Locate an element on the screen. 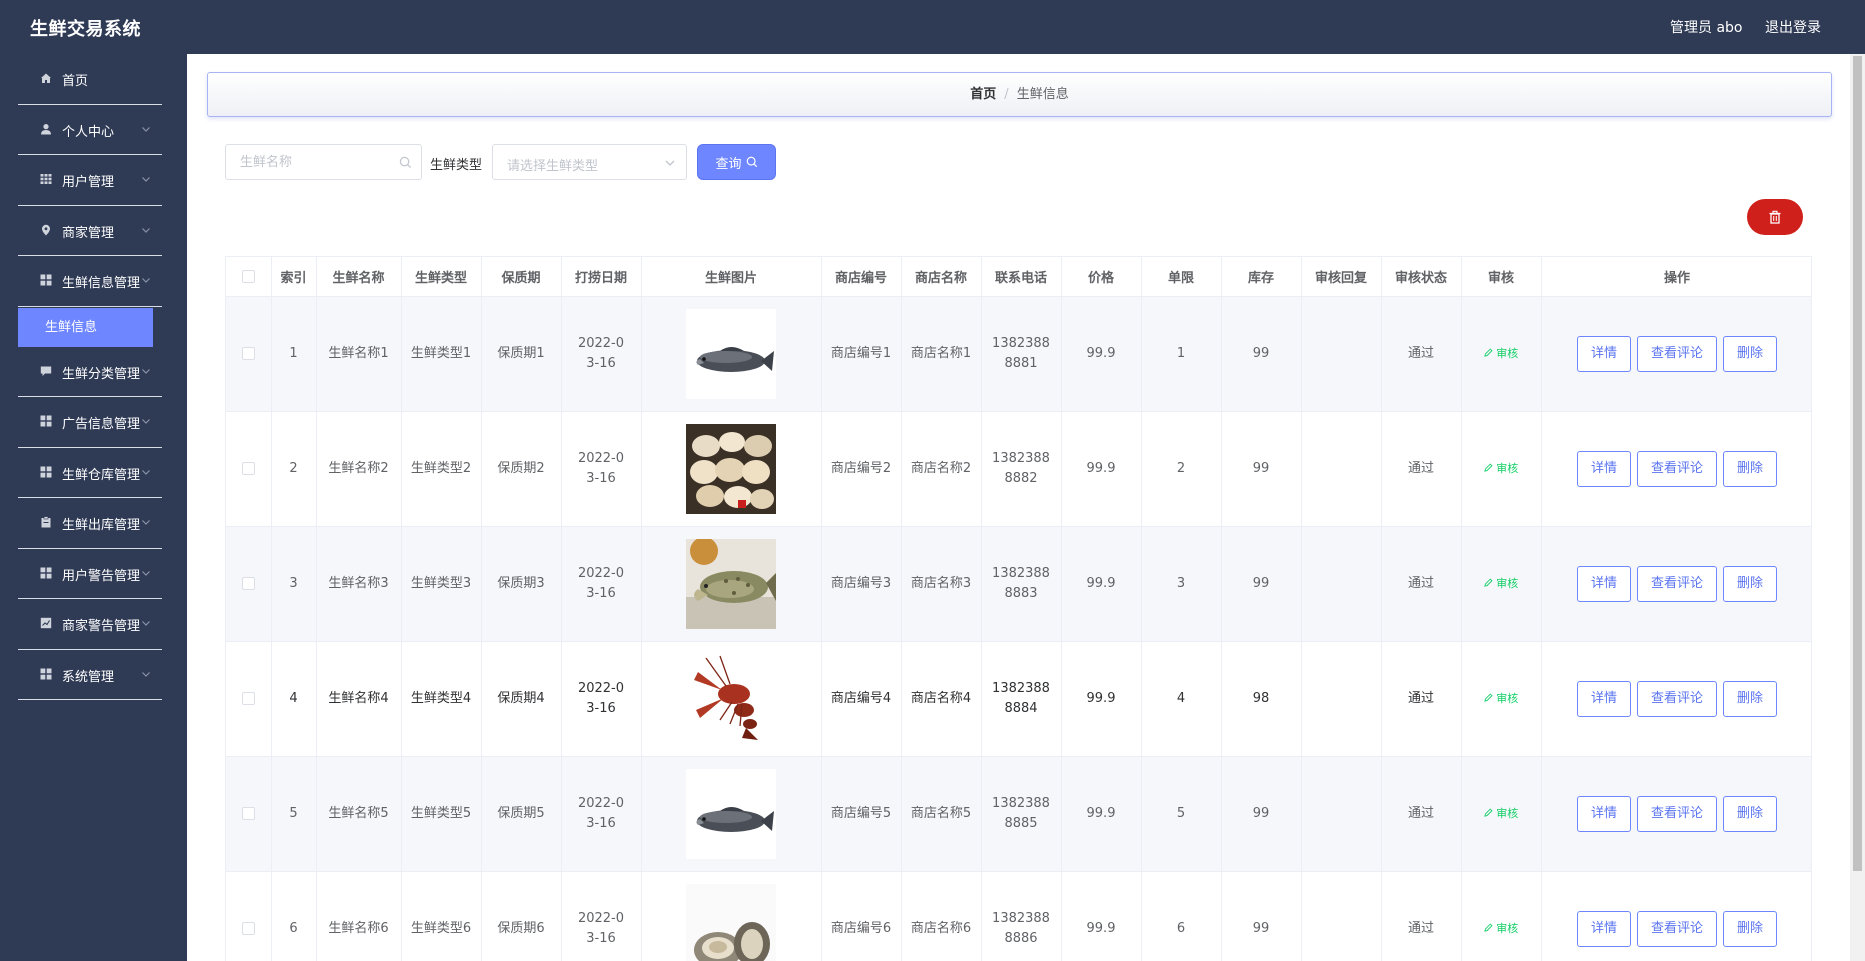  sidebar-item-2: 个人中心 is located at coordinates (90, 130).